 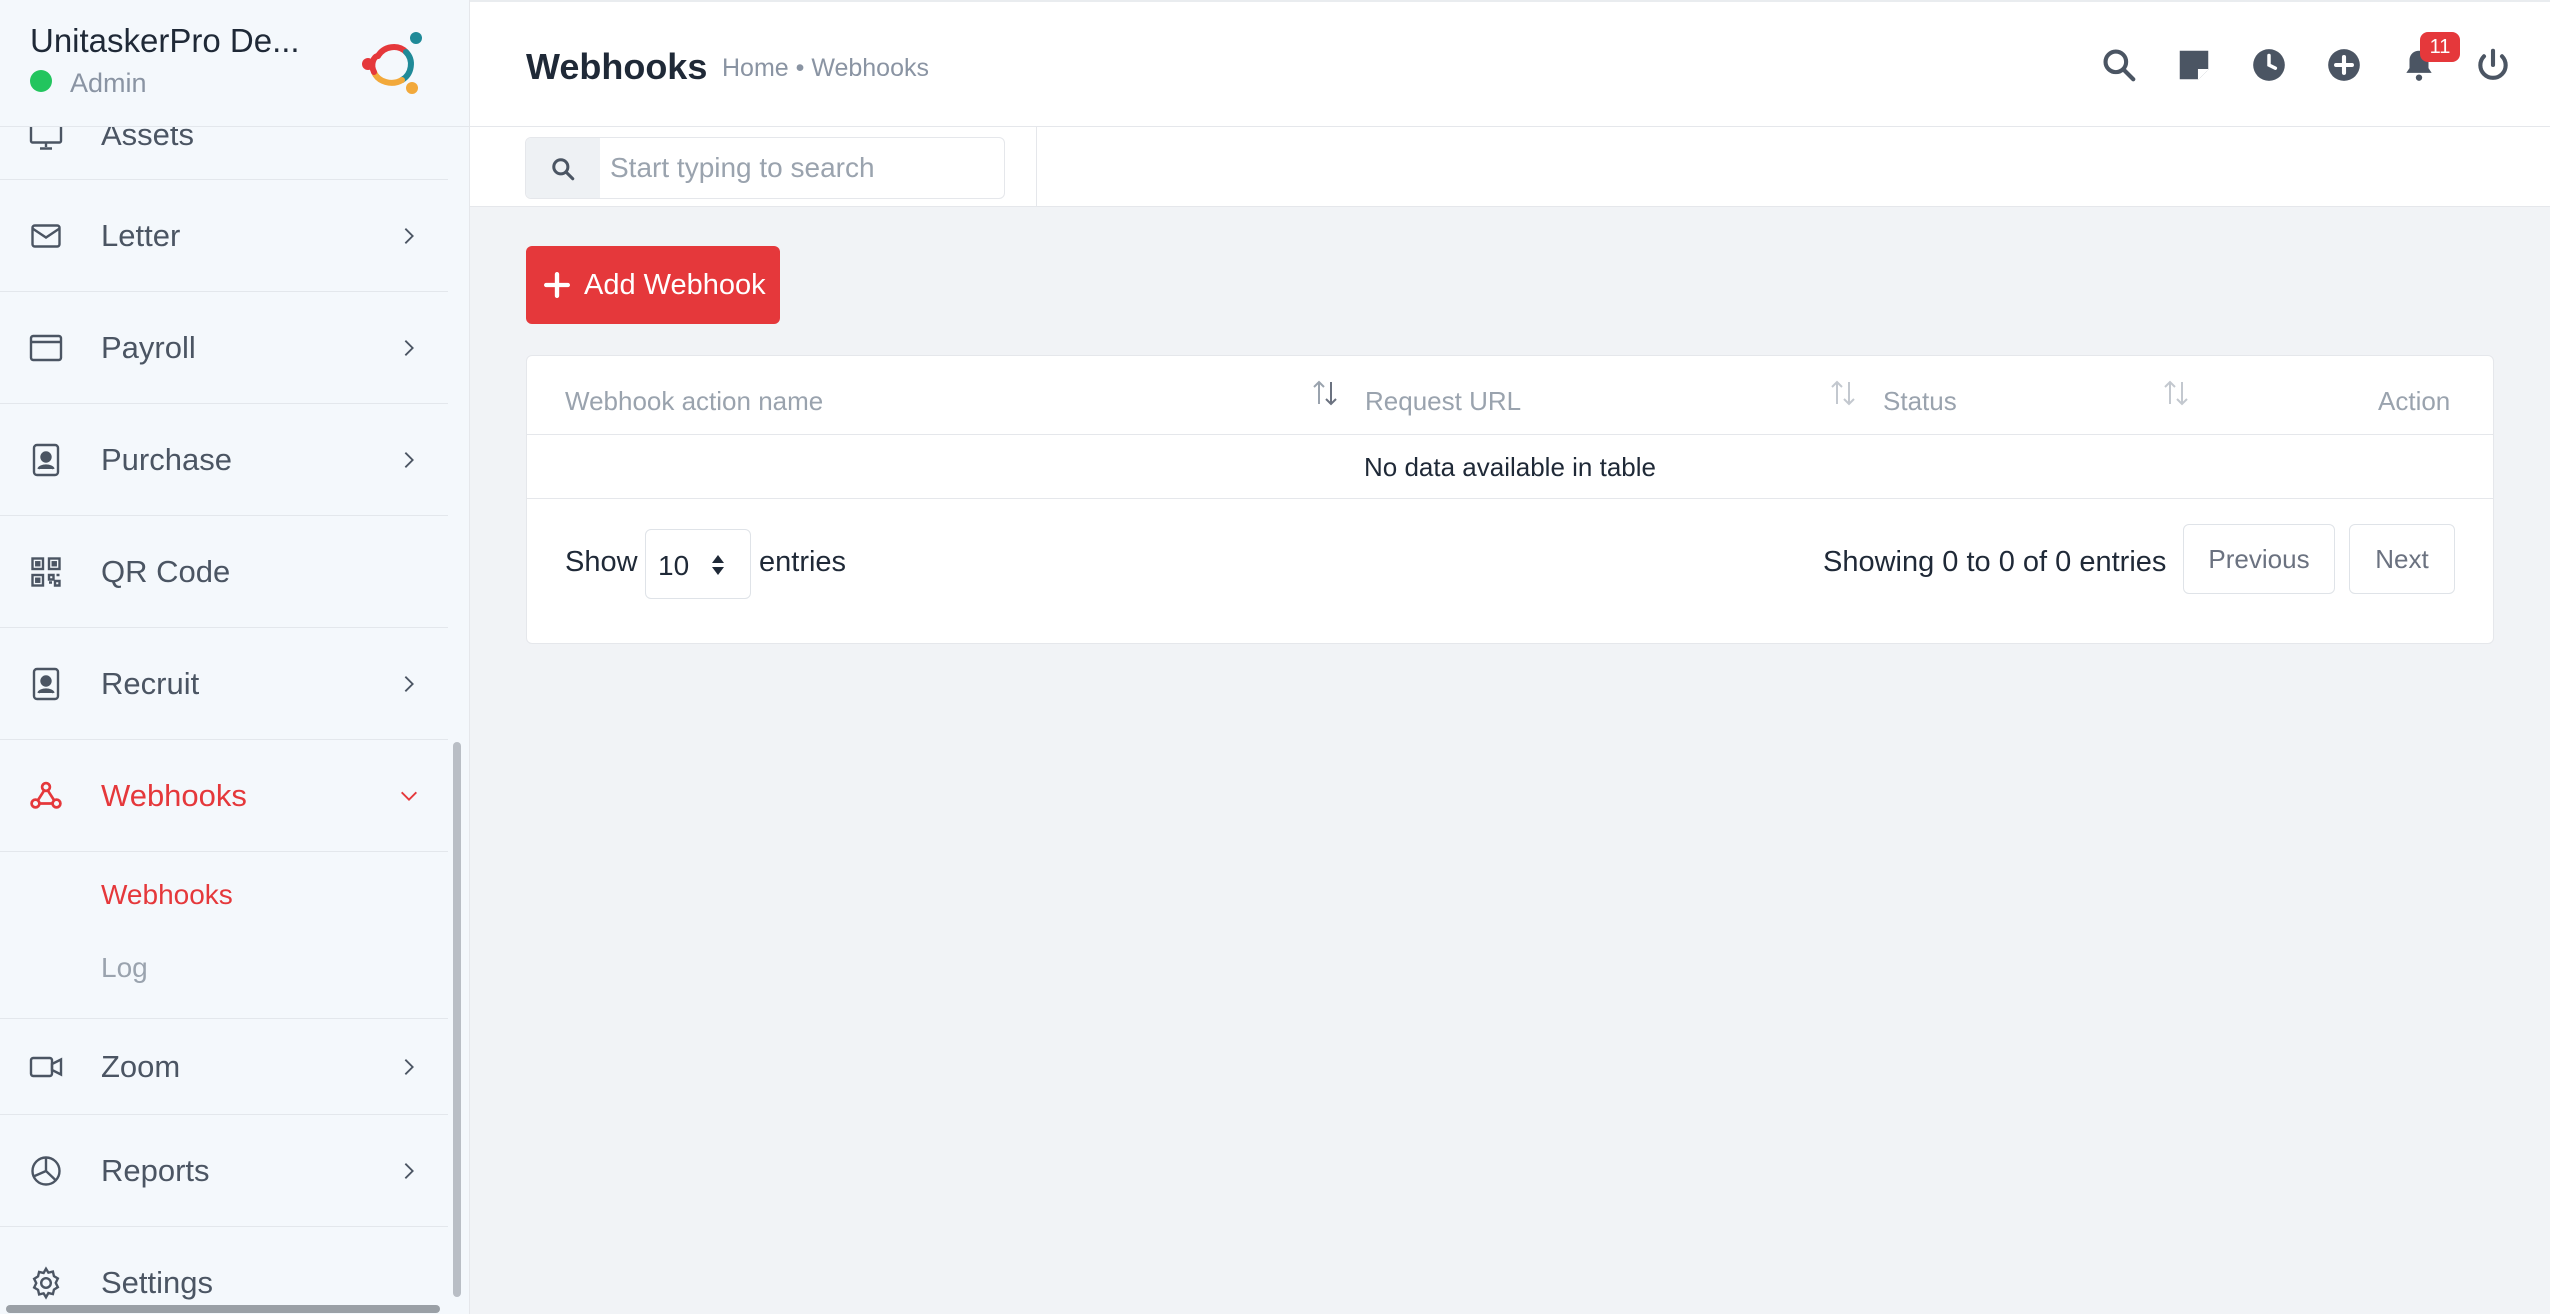 What do you see at coordinates (46, 571) in the screenshot?
I see `qr-code-icon` at bounding box center [46, 571].